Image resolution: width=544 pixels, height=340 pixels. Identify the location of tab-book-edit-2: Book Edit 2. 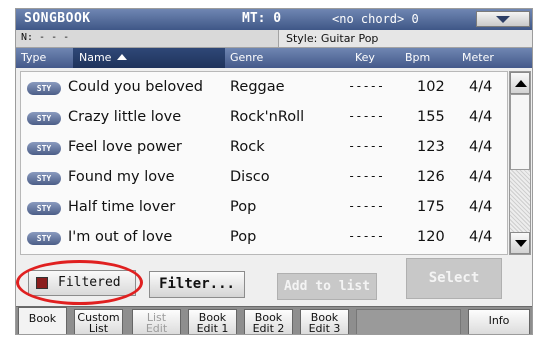
(268, 322).